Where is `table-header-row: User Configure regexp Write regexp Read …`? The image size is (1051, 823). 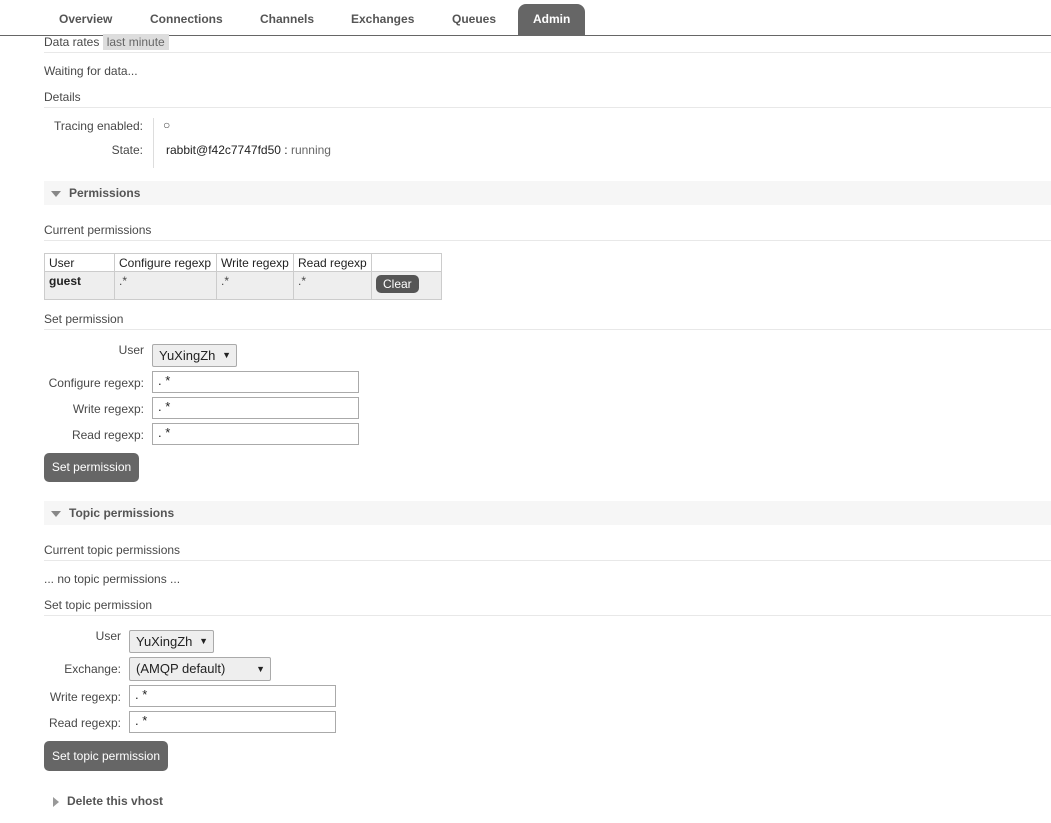
table-header-row: User Configure regexp Write regexp Read … is located at coordinates (243, 262).